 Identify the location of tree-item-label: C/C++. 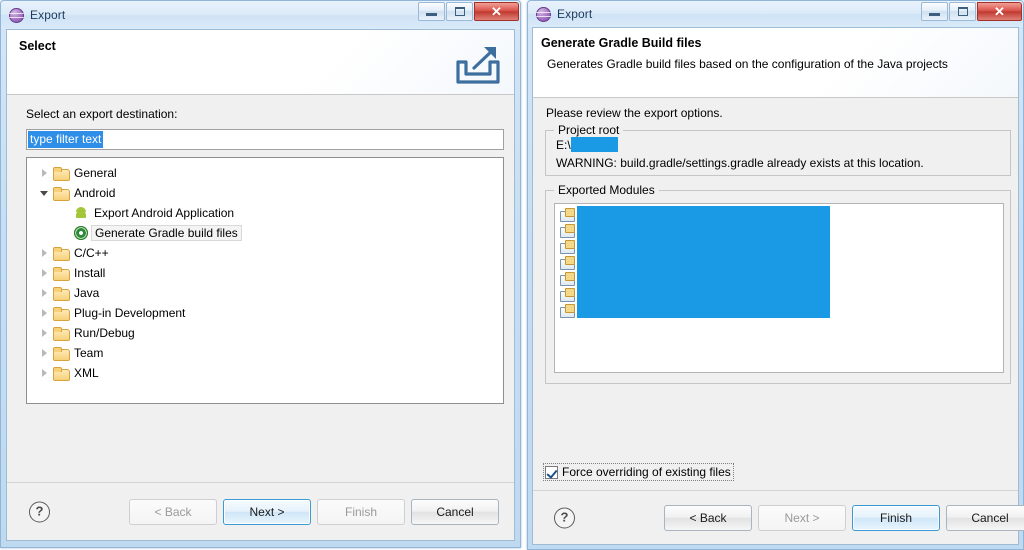
(91, 253).